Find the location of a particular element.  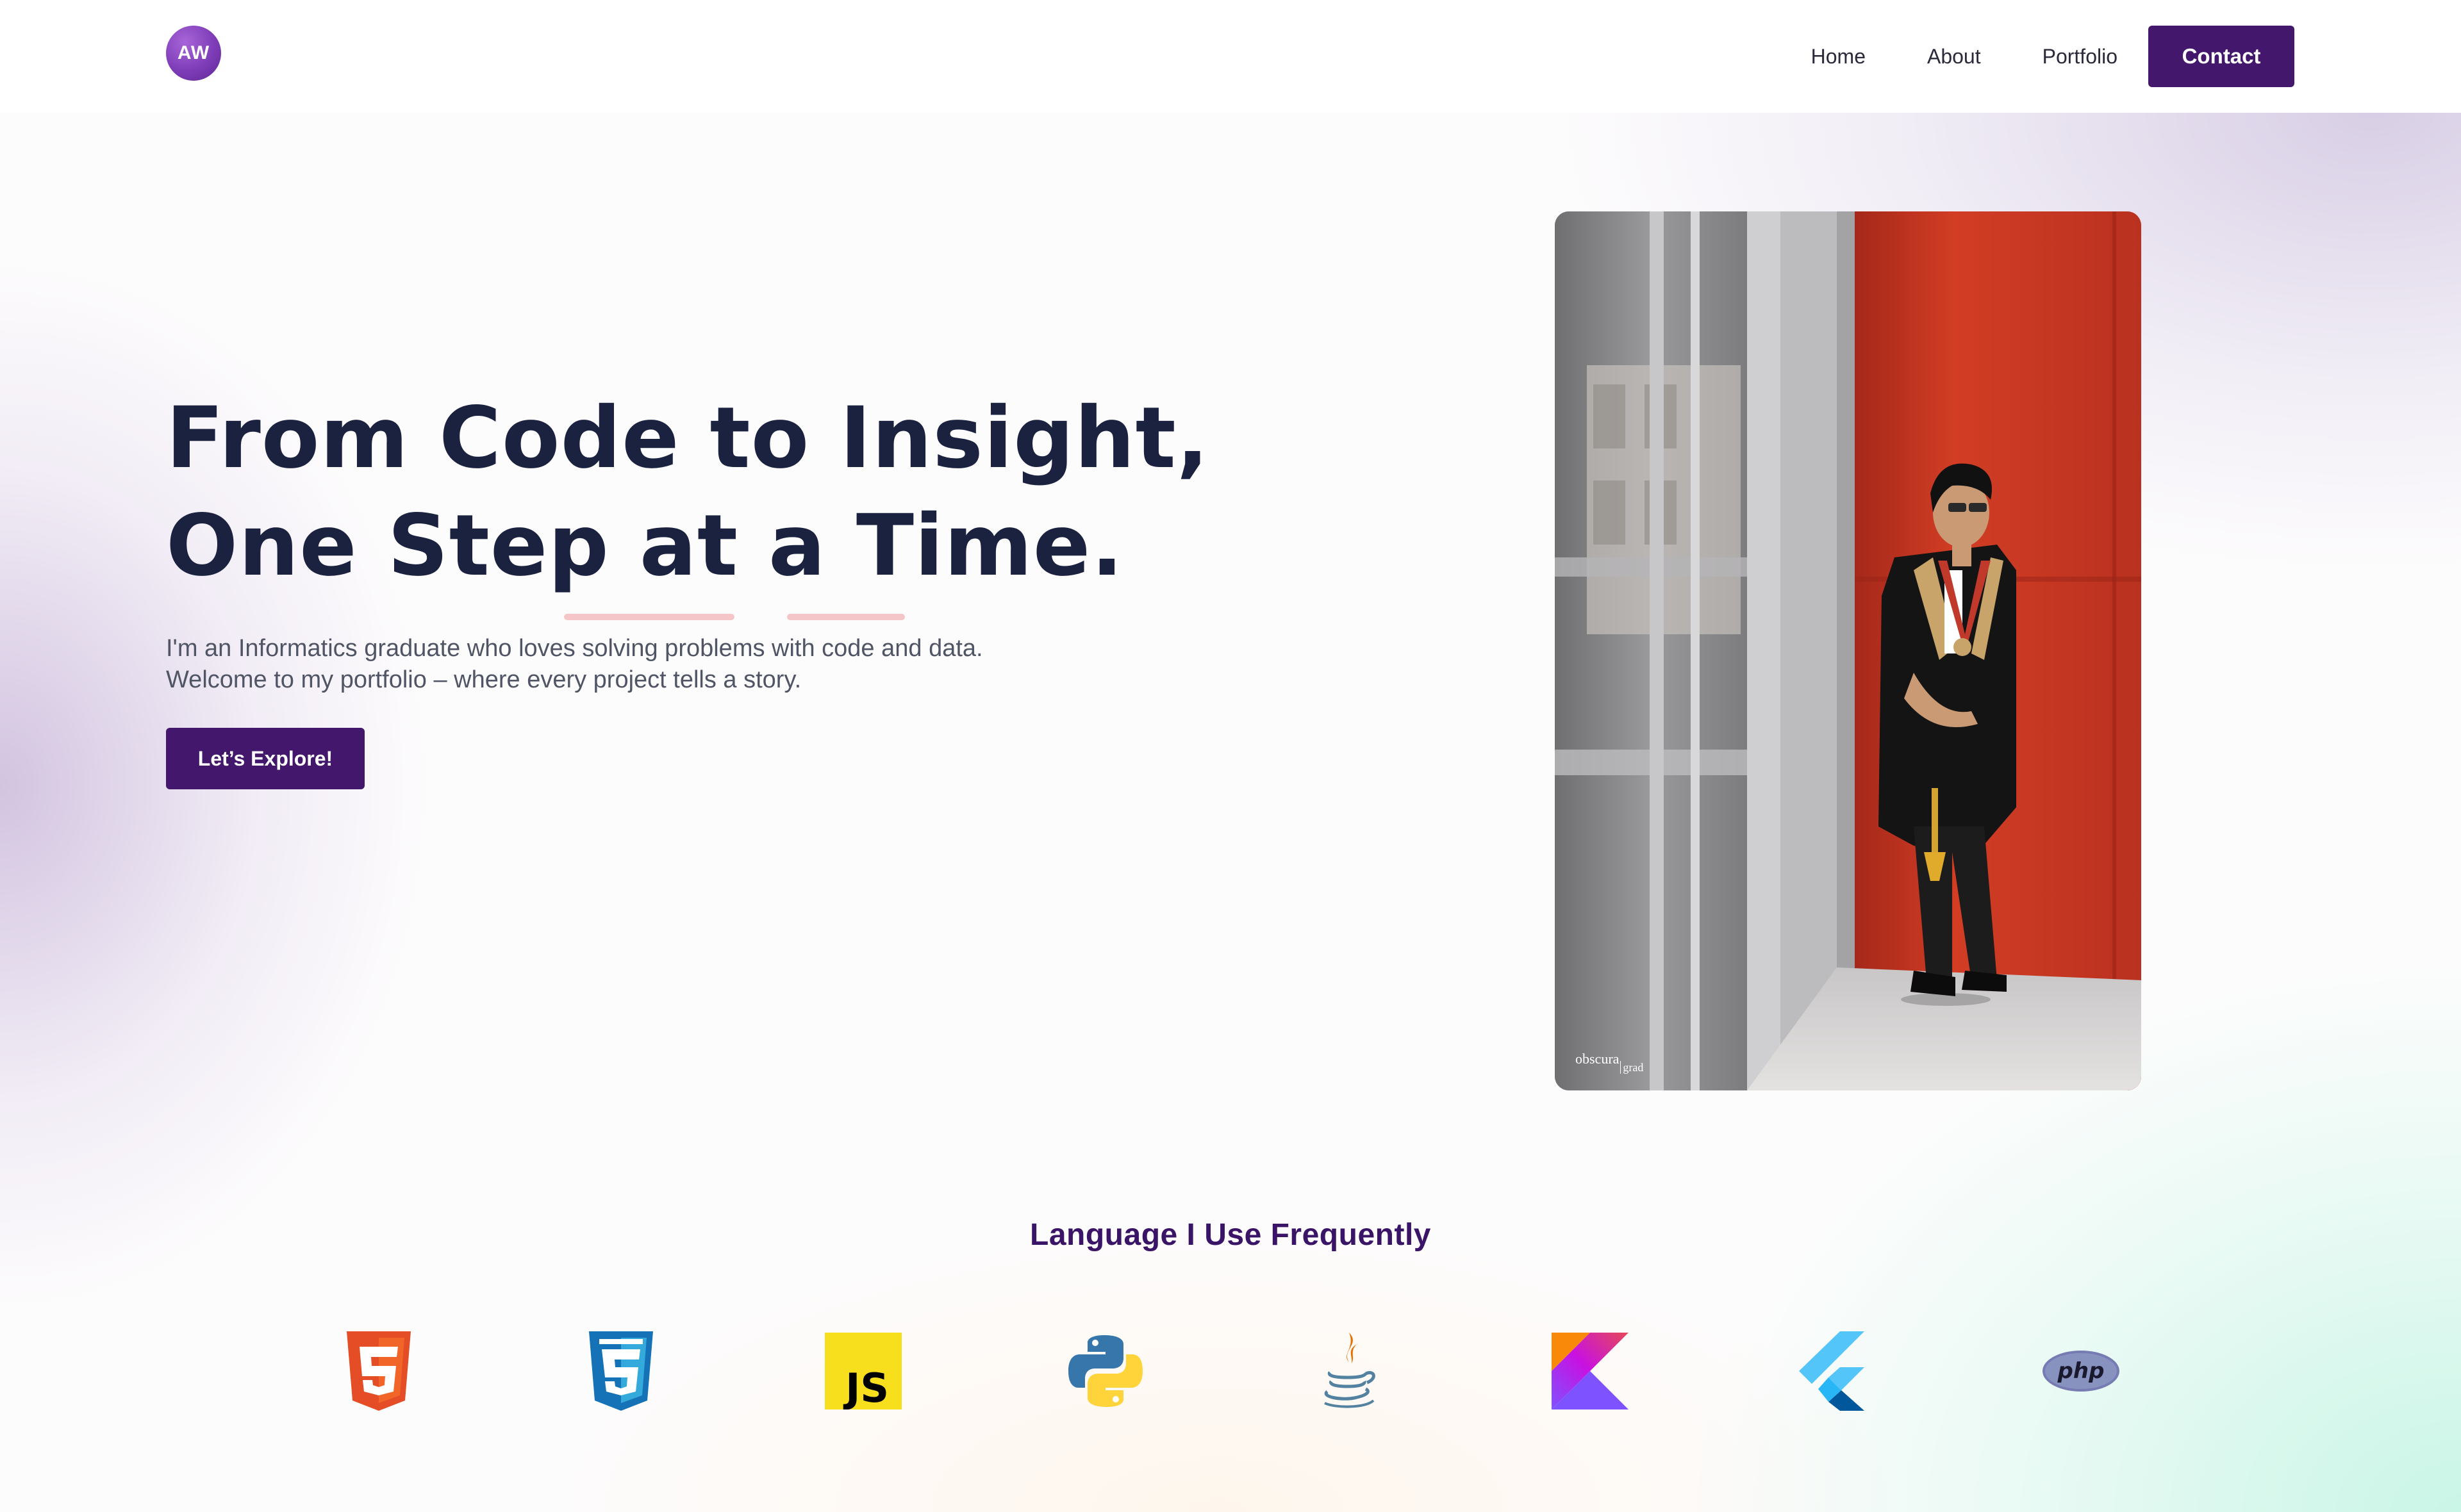

nav-portfolio-link: Portfolio is located at coordinates (2080, 57).